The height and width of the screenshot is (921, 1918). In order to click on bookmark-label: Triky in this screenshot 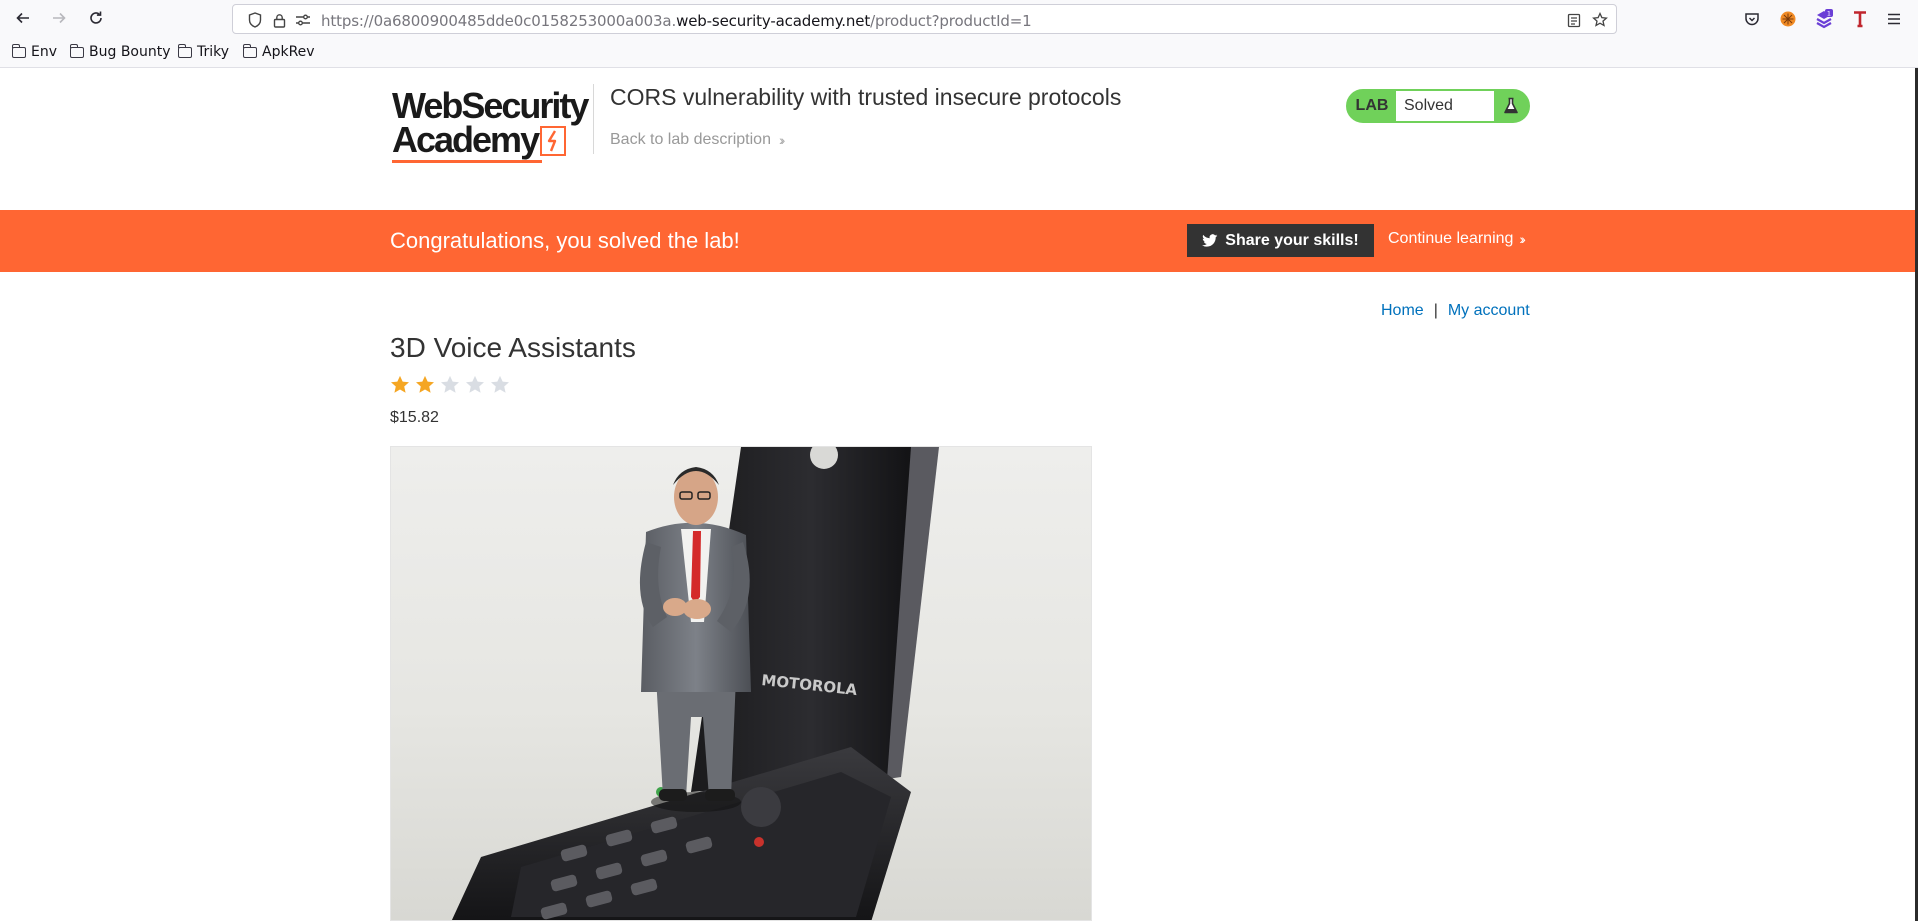, I will do `click(213, 52)`.